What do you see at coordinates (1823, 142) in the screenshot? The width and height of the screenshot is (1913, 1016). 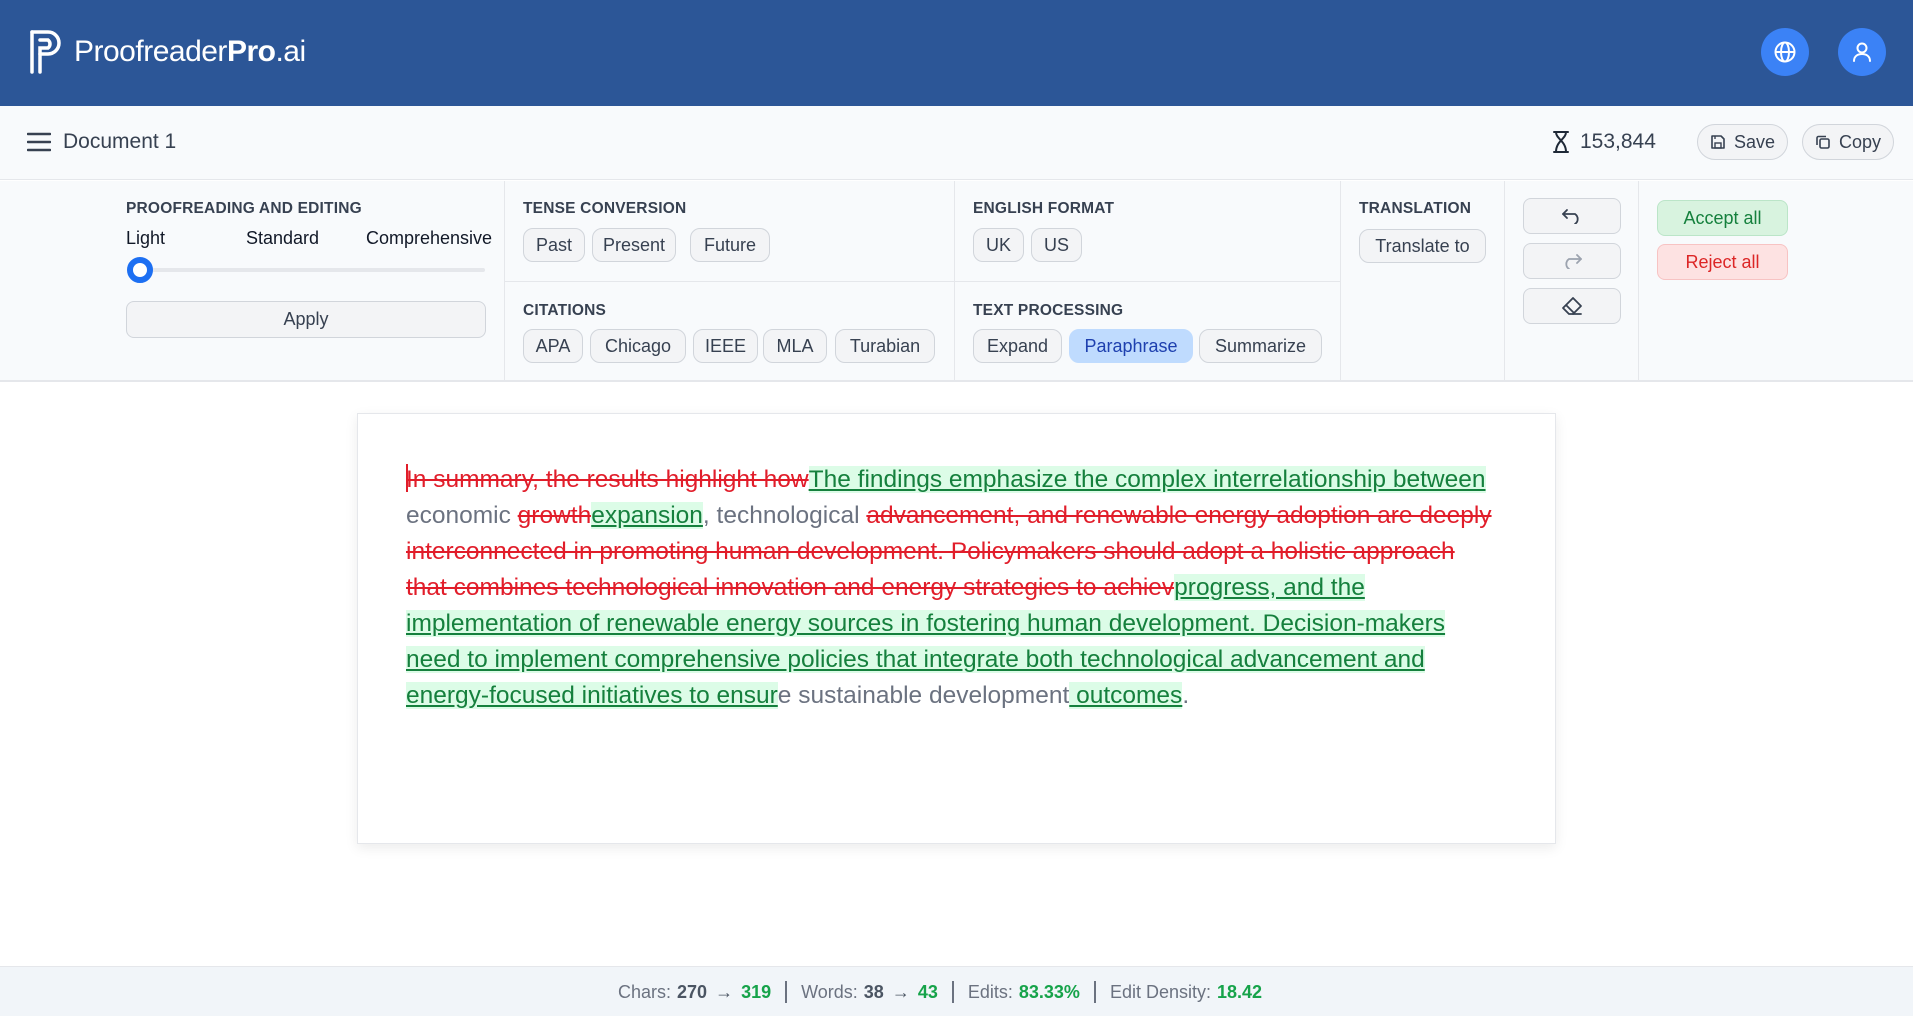 I see `copy-icon` at bounding box center [1823, 142].